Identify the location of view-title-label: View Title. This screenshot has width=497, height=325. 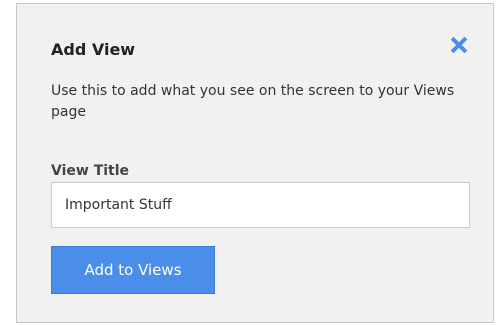
(90, 171).